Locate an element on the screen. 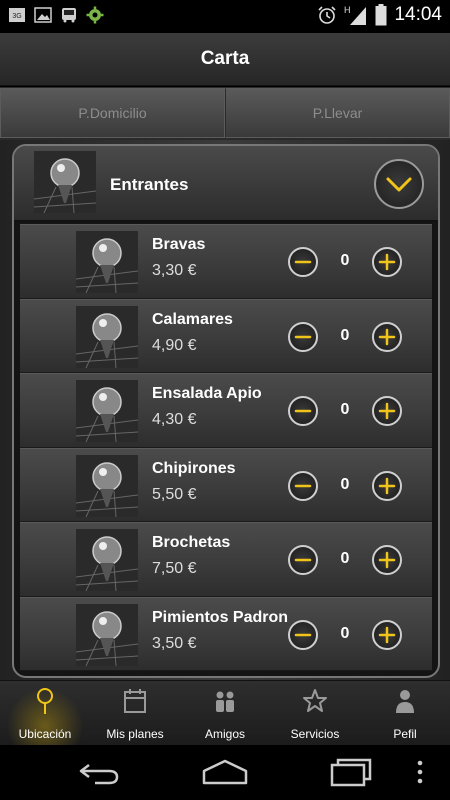 The width and height of the screenshot is (450, 800). battery-icon is located at coordinates (381, 15).